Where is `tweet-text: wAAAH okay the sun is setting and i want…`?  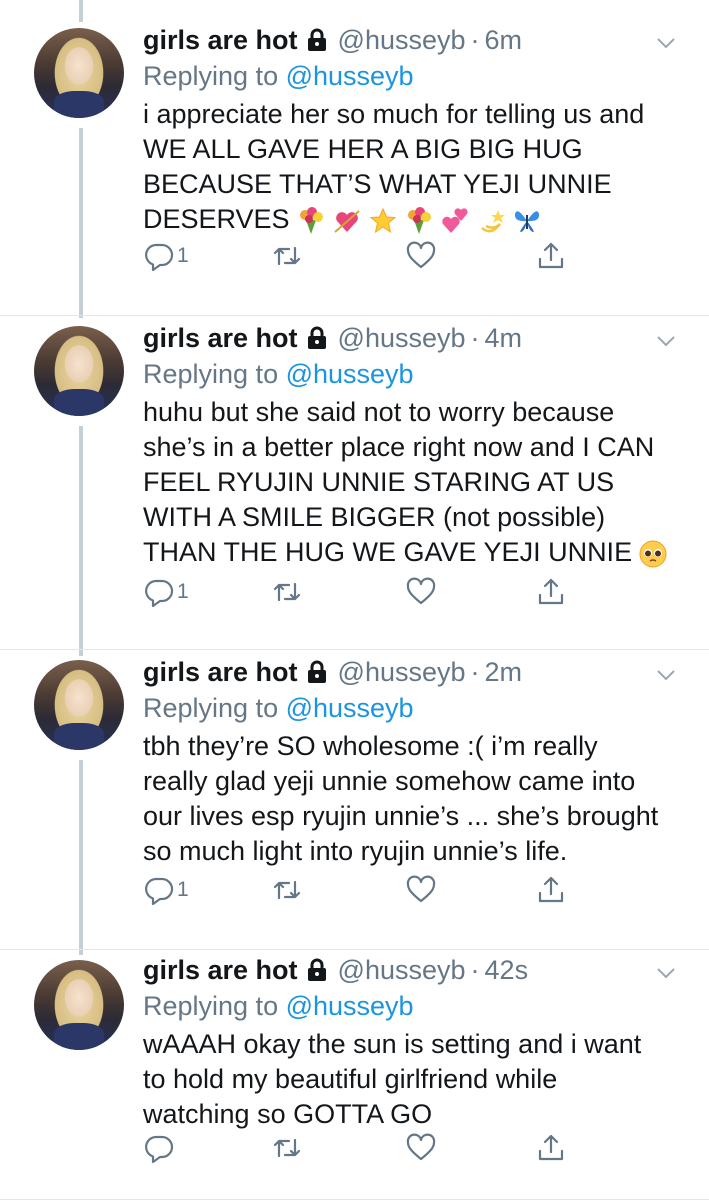
tweet-text: wAAAH okay the sun is setting and i want… is located at coordinates (411, 1079).